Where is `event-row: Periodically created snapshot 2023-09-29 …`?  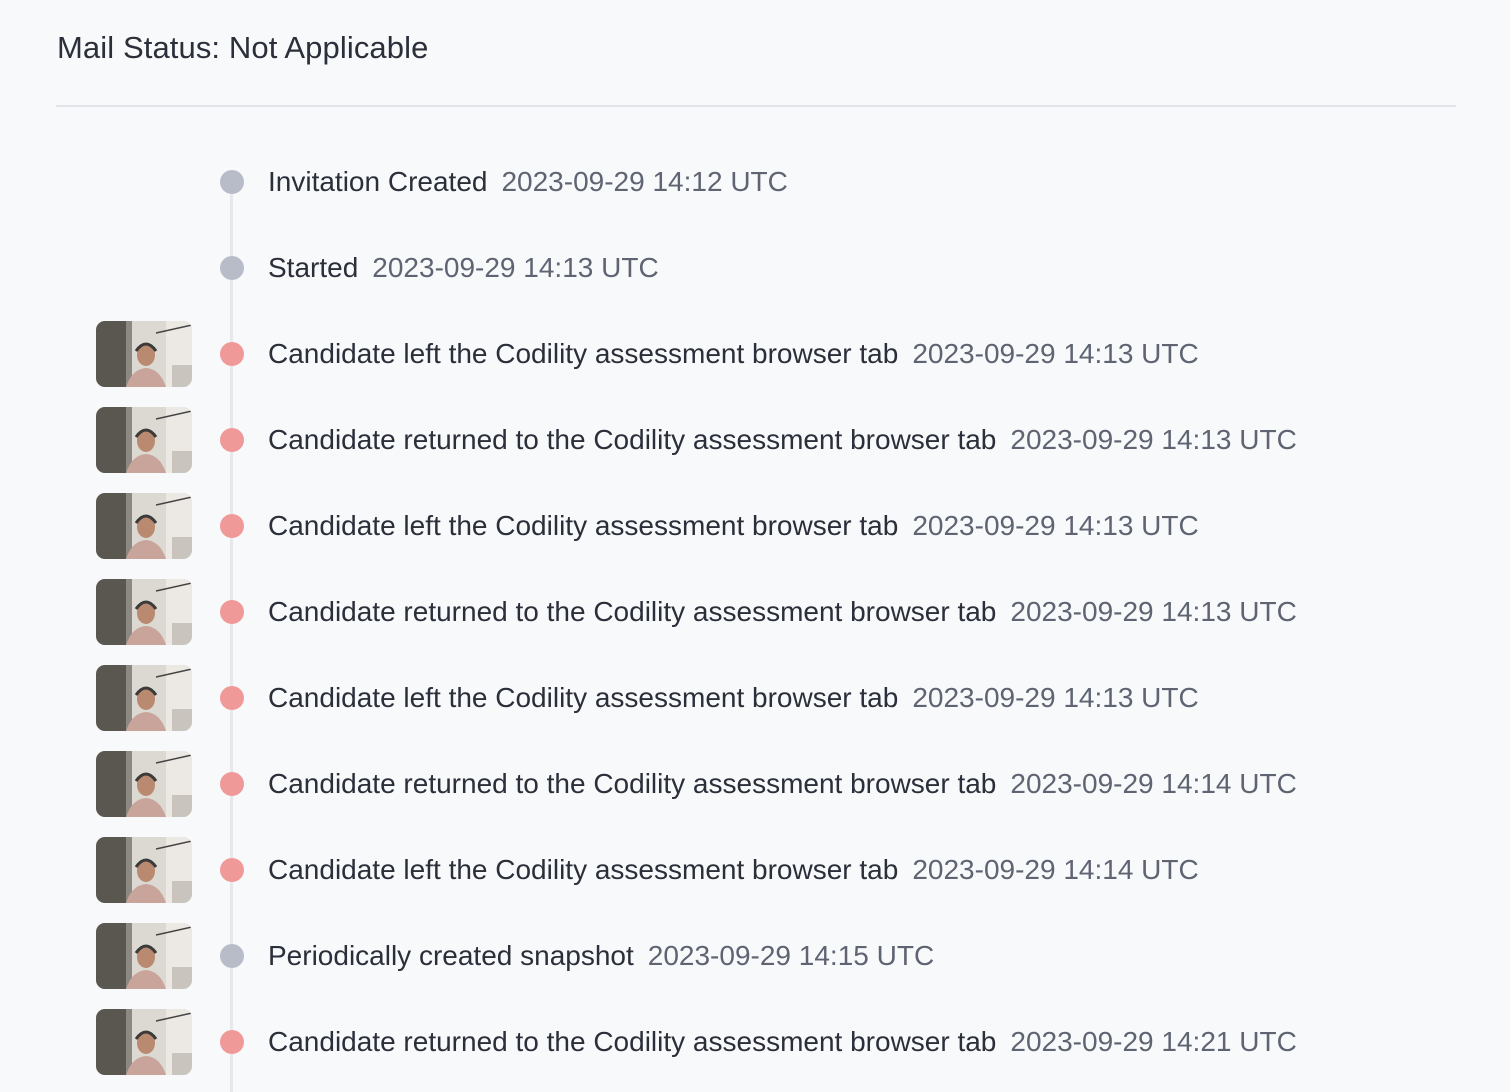 event-row: Periodically created snapshot 2023-09-29 … is located at coordinates (755, 956).